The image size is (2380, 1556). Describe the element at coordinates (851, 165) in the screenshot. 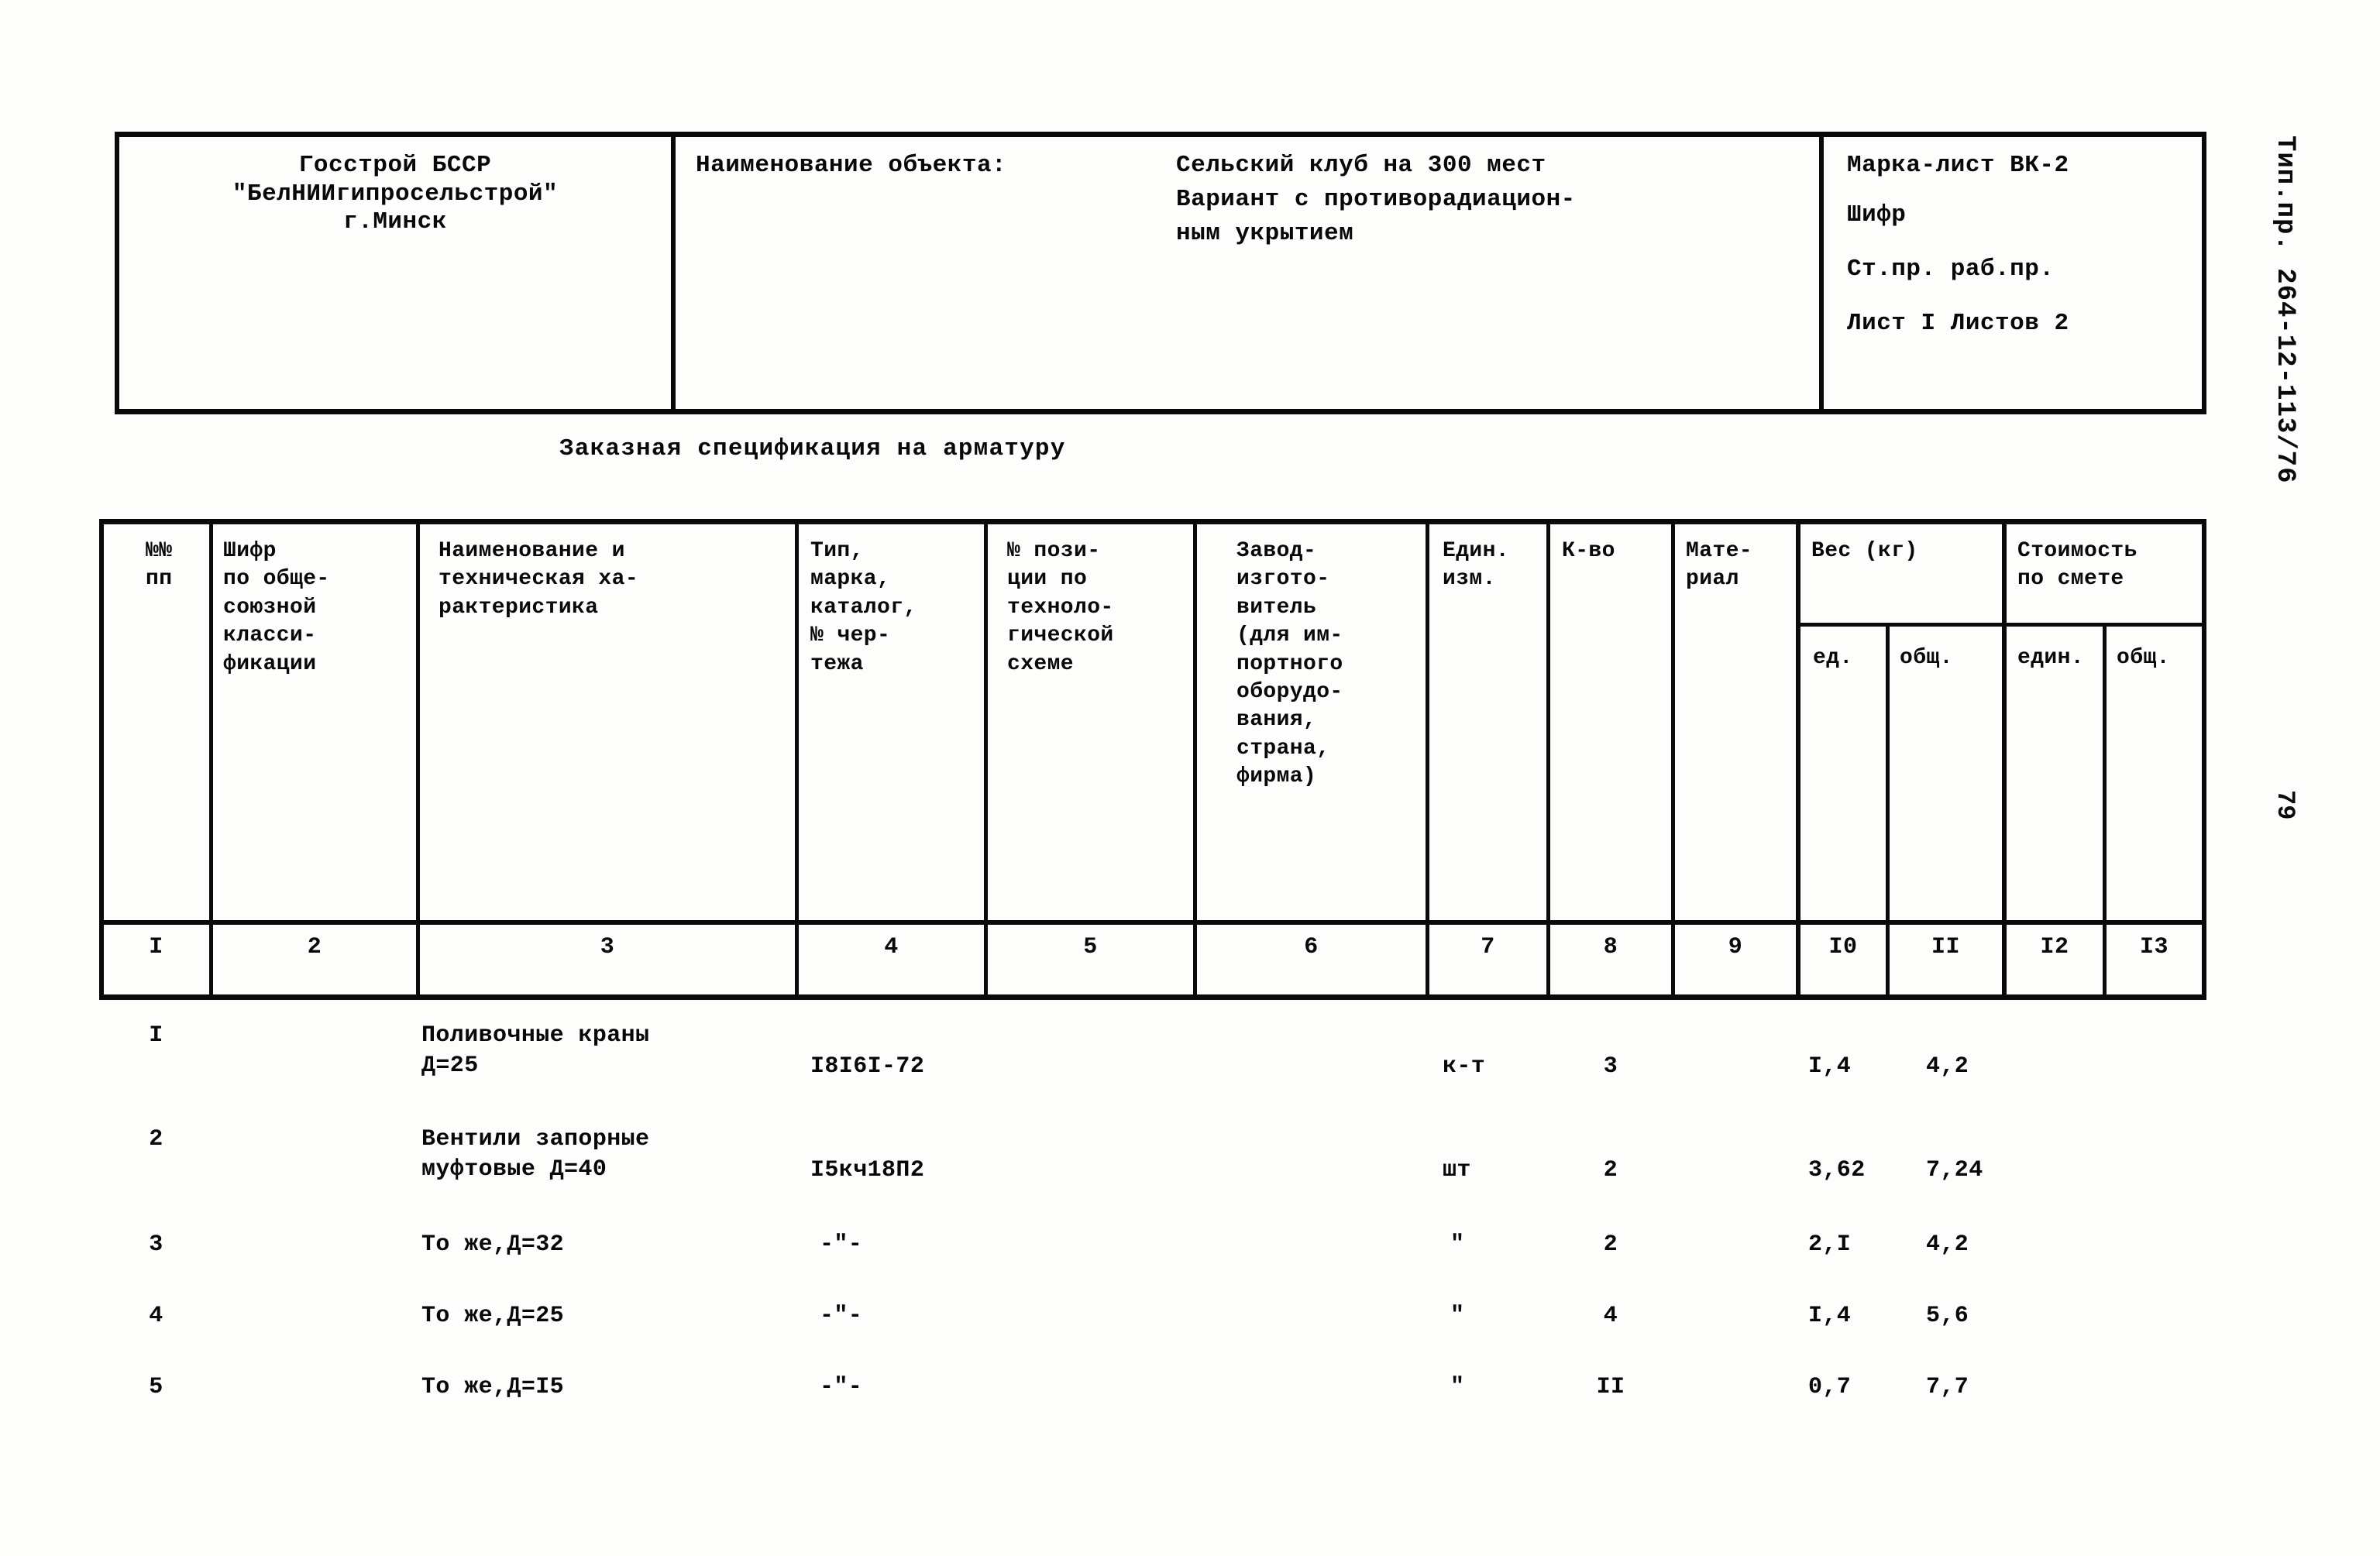

I see `object-label: Наименование объекта:` at that location.